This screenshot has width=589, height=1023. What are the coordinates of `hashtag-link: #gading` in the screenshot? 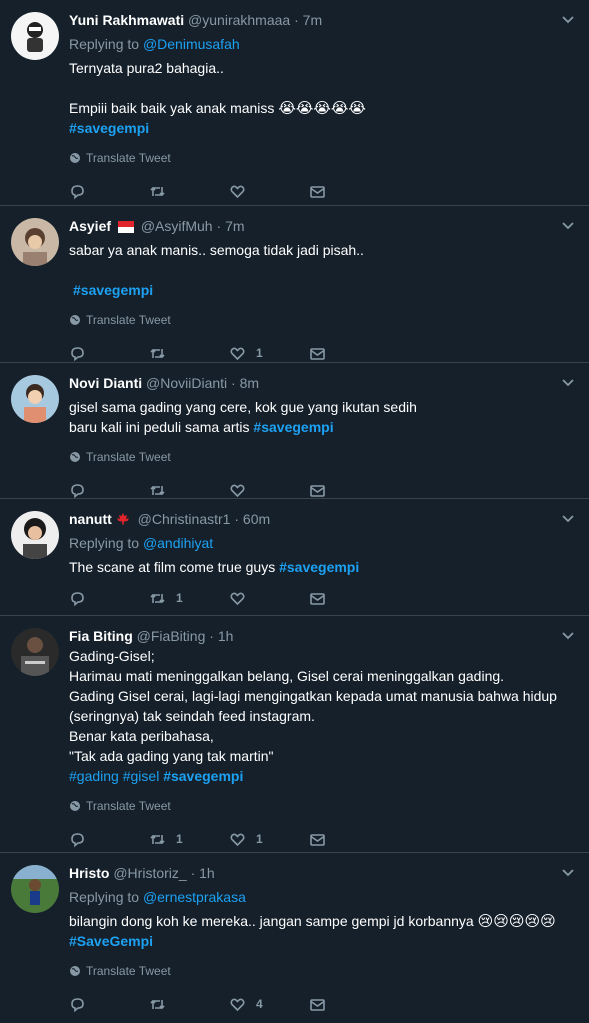 It's located at (94, 776).